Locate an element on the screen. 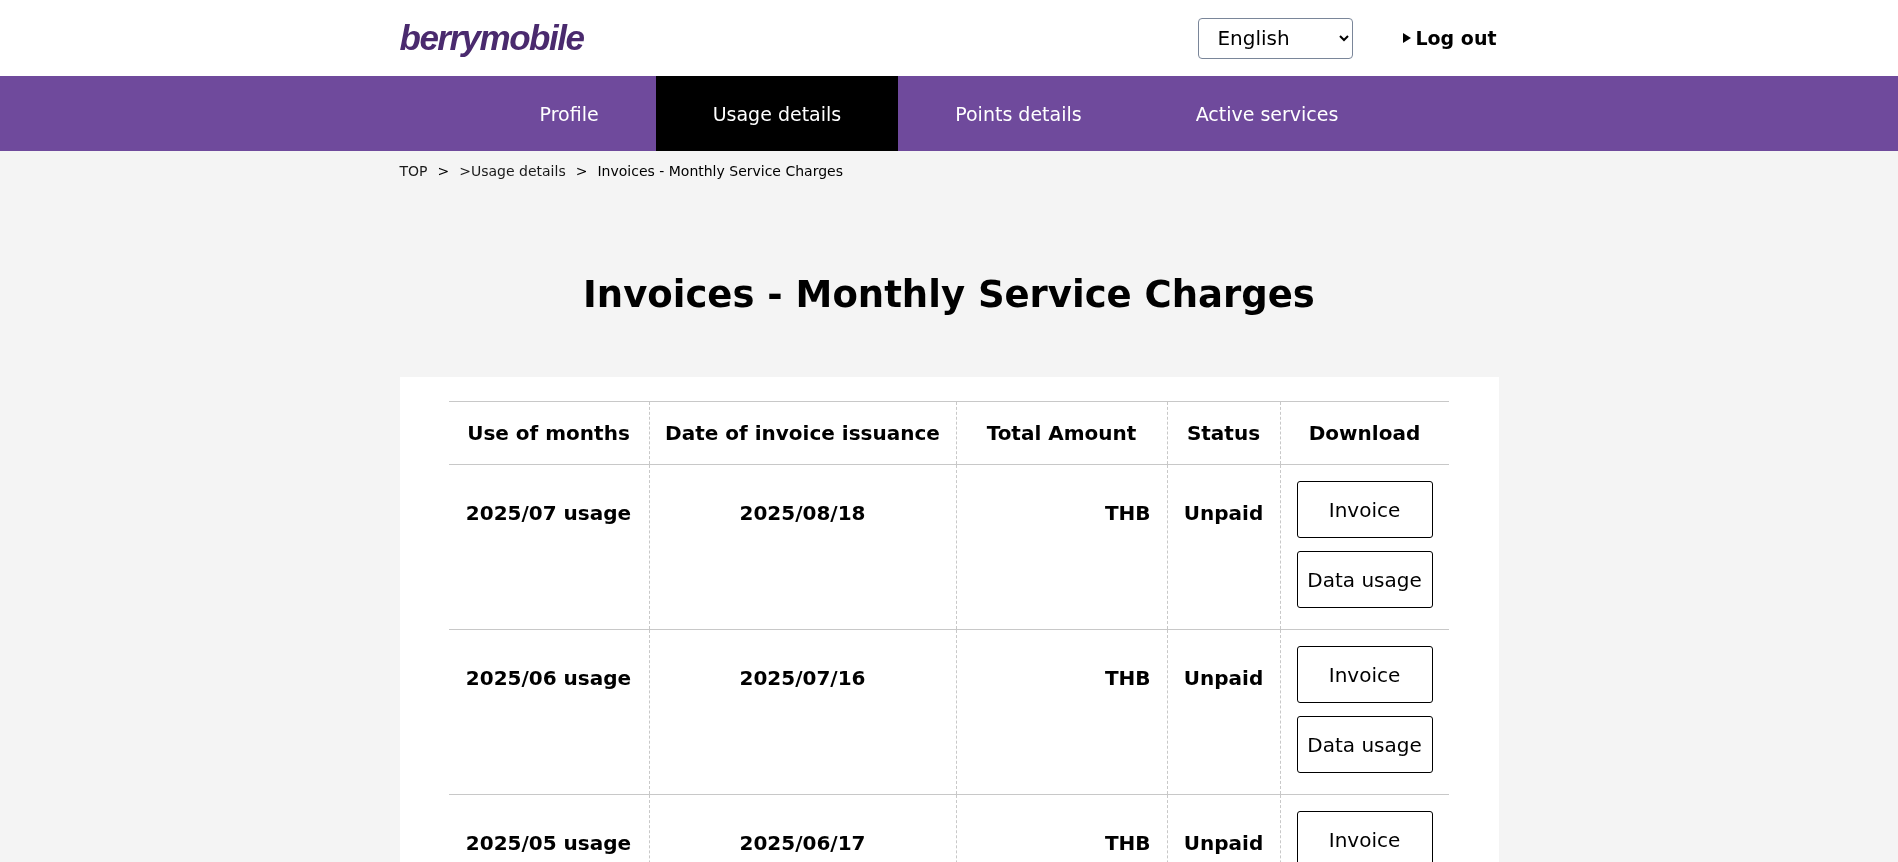 Image resolution: width=1898 pixels, height=862 pixels. logout-link: Log out is located at coordinates (1450, 38).